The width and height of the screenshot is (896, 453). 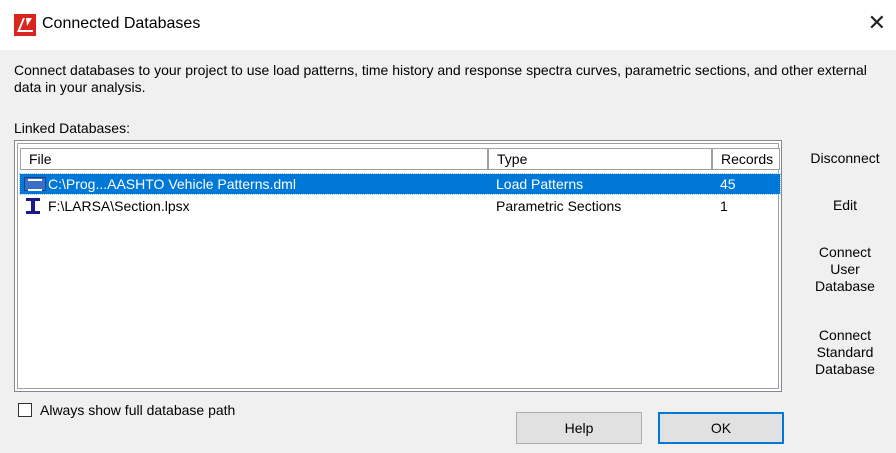 What do you see at coordinates (845, 286) in the screenshot?
I see `connect-user-line-3: Database` at bounding box center [845, 286].